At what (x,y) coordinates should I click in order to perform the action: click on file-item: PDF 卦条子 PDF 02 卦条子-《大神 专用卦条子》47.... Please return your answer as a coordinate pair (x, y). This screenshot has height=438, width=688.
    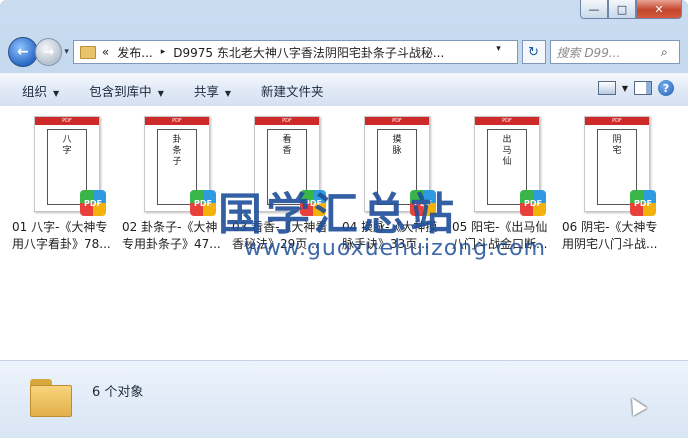
    Looking at the image, I should click on (177, 190).